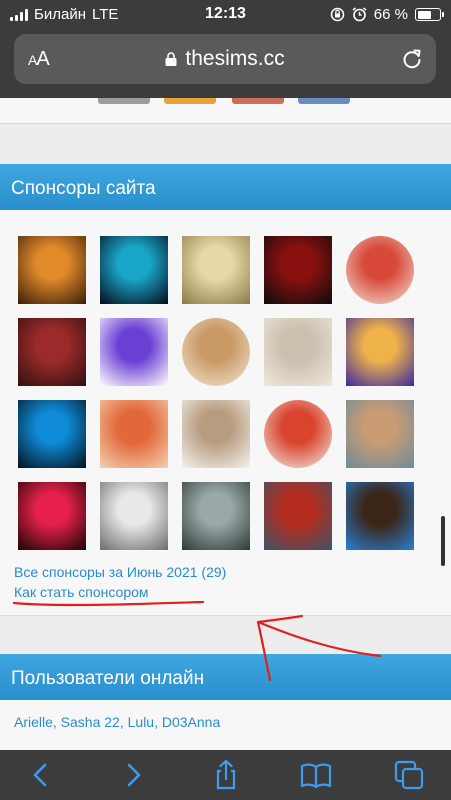 Image resolution: width=451 pixels, height=800 pixels. Describe the element at coordinates (298, 270) in the screenshot. I see `masked-man-avatar` at that location.